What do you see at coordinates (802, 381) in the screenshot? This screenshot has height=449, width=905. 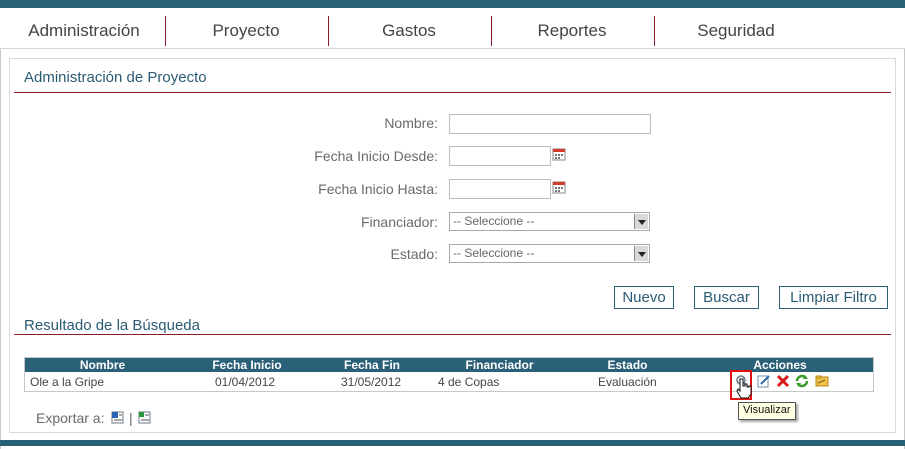 I see `refresh-icon` at bounding box center [802, 381].